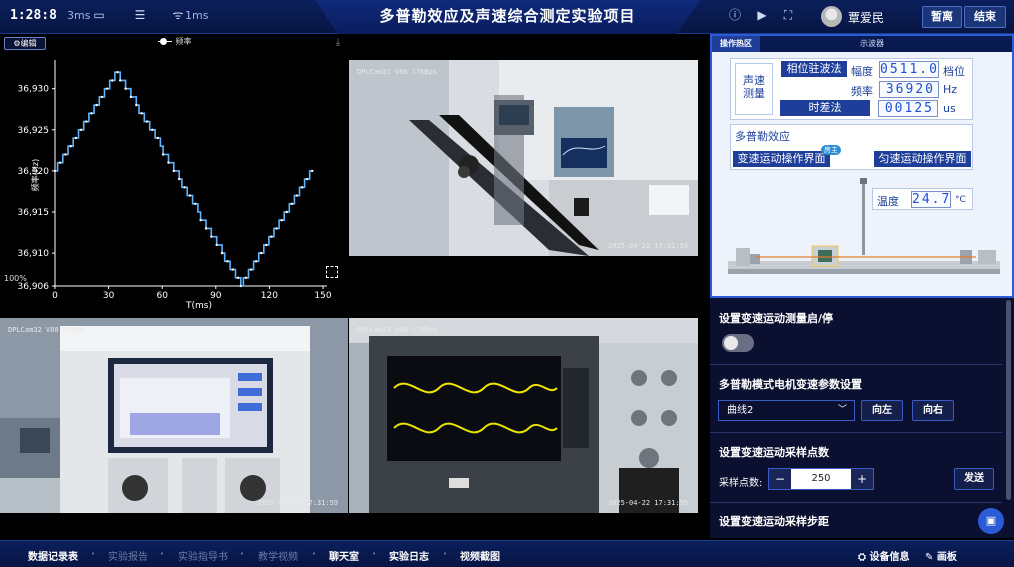  Describe the element at coordinates (1008, 400) in the screenshot. I see `scrollbar-thumb` at that location.